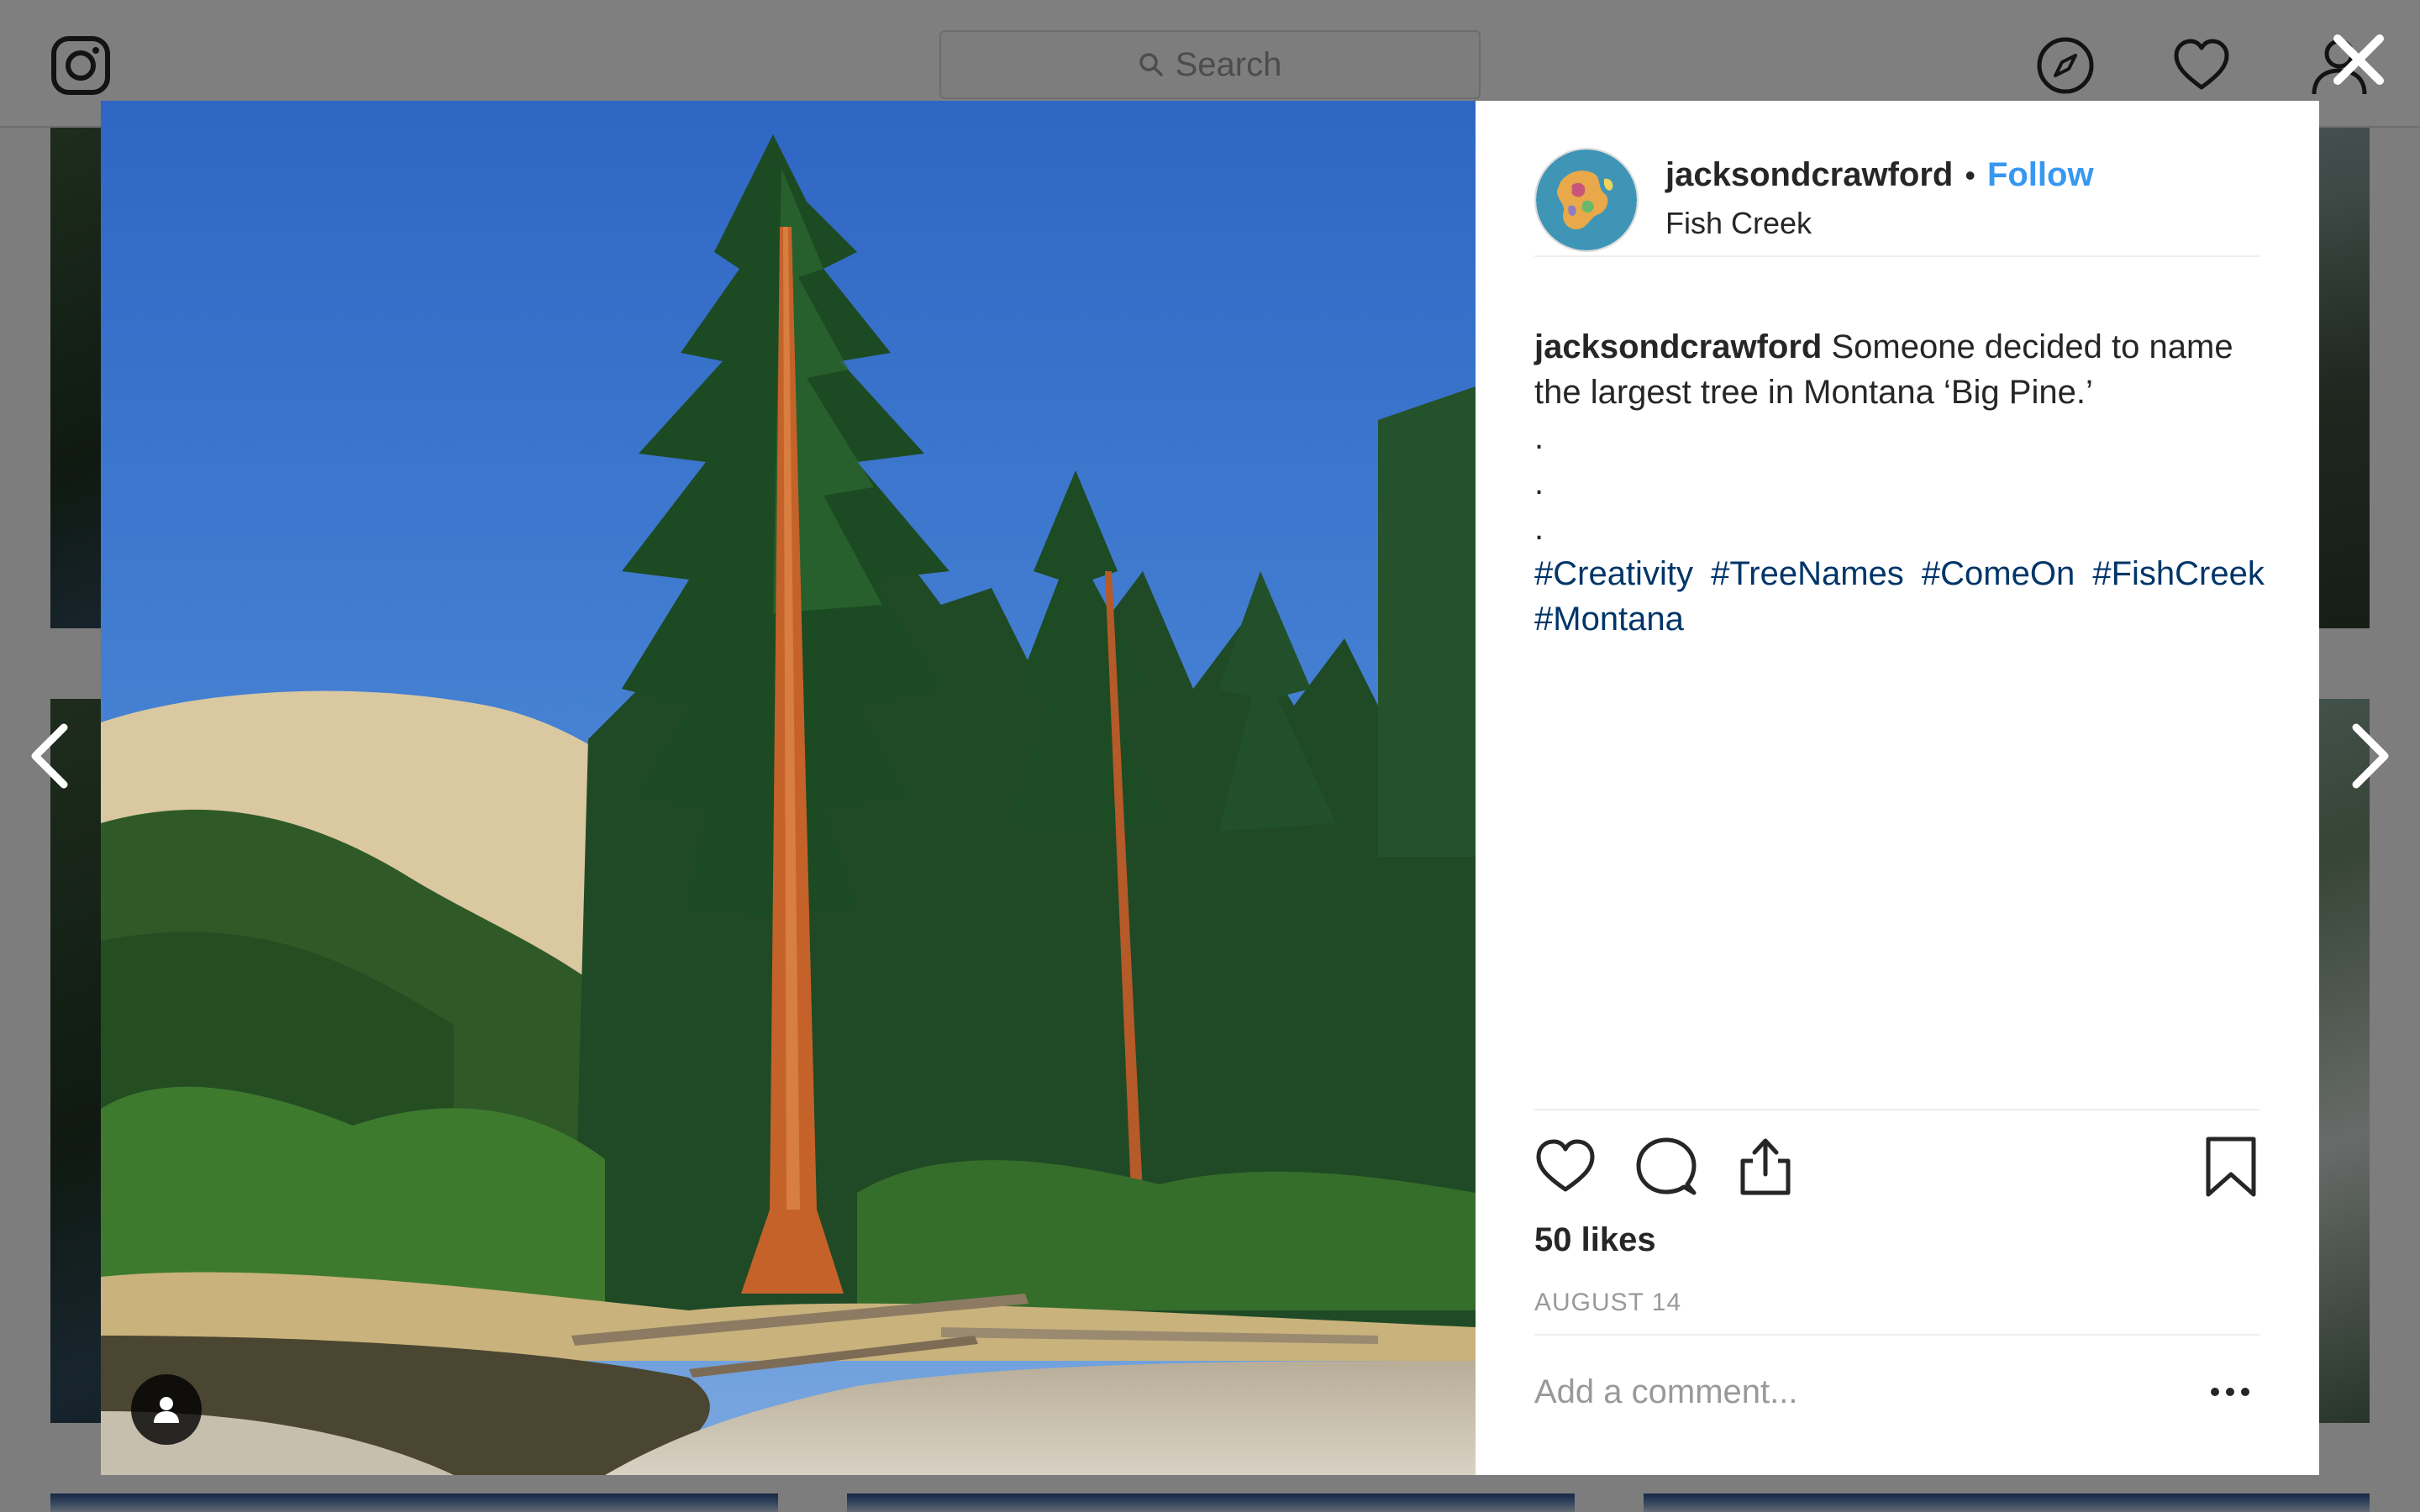 The height and width of the screenshot is (1512, 2420). Describe the element at coordinates (1765, 1167) in the screenshot. I see `share-icon` at that location.